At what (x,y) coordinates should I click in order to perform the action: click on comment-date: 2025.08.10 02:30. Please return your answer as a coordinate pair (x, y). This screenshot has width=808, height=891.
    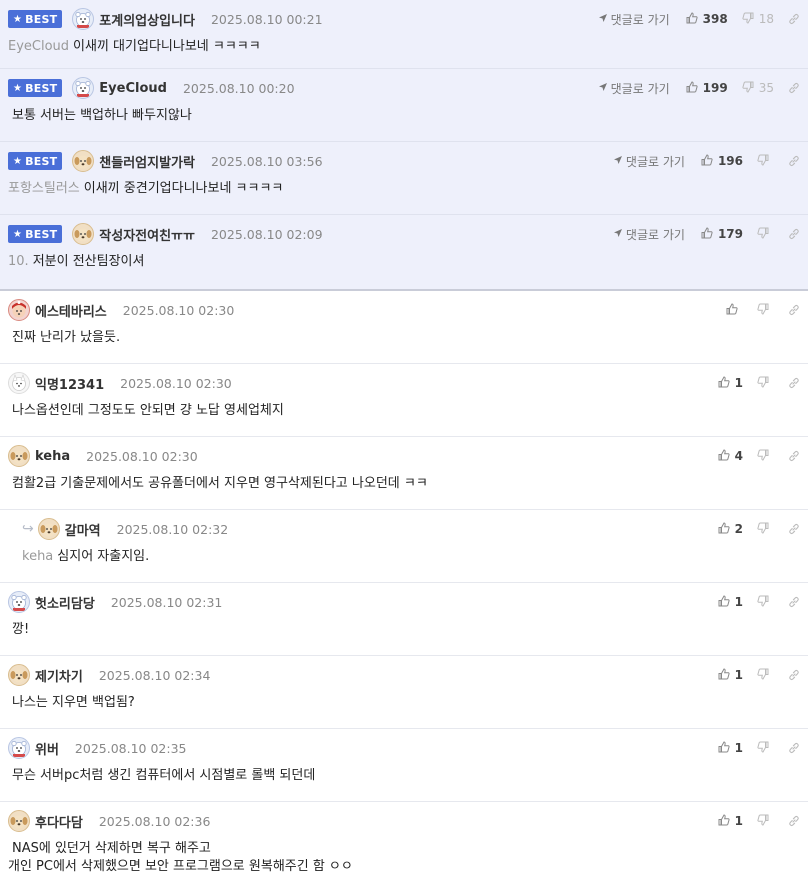
    Looking at the image, I should click on (176, 383).